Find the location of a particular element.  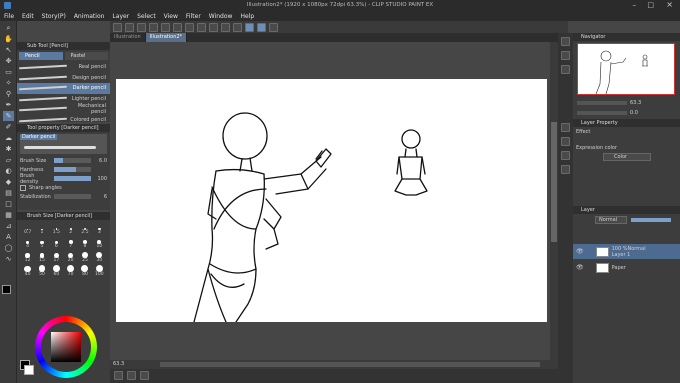

brush-size-preset: 30 is located at coordinates (99, 256).